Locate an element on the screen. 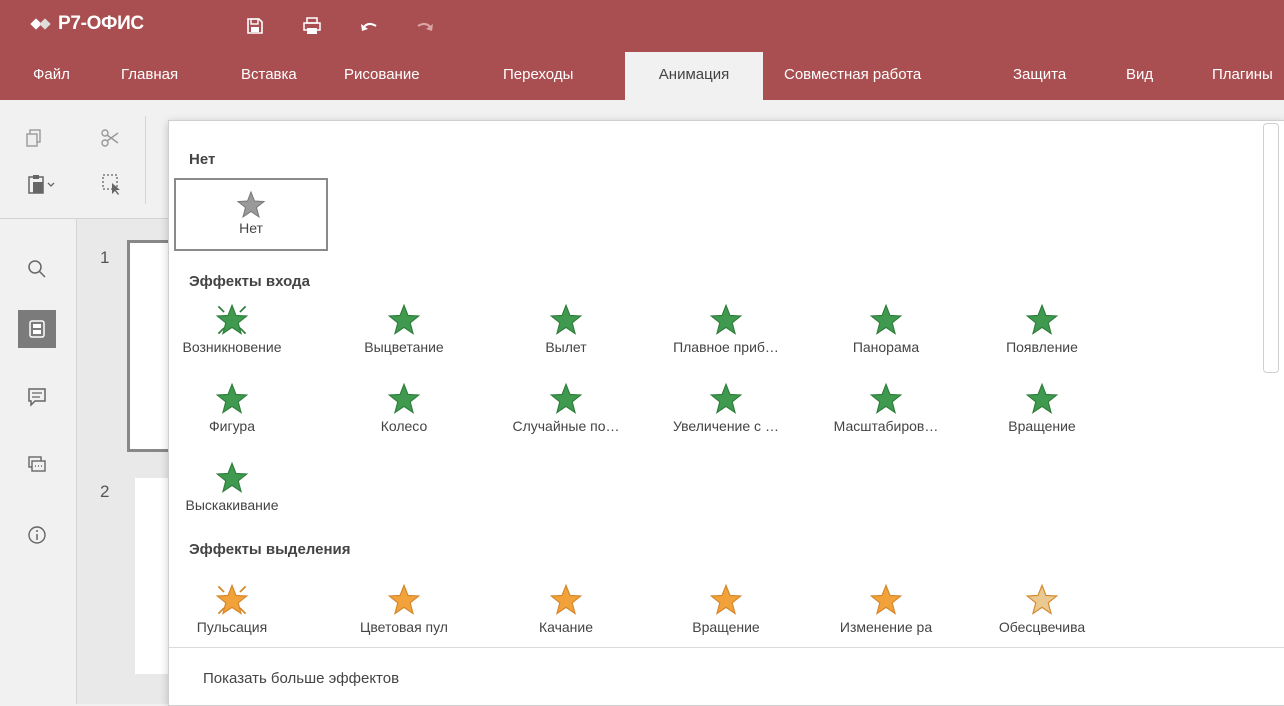 Image resolution: width=1284 pixels, height=706 pixels. section-emphasis-heading: Эффекты выделения is located at coordinates (270, 549).